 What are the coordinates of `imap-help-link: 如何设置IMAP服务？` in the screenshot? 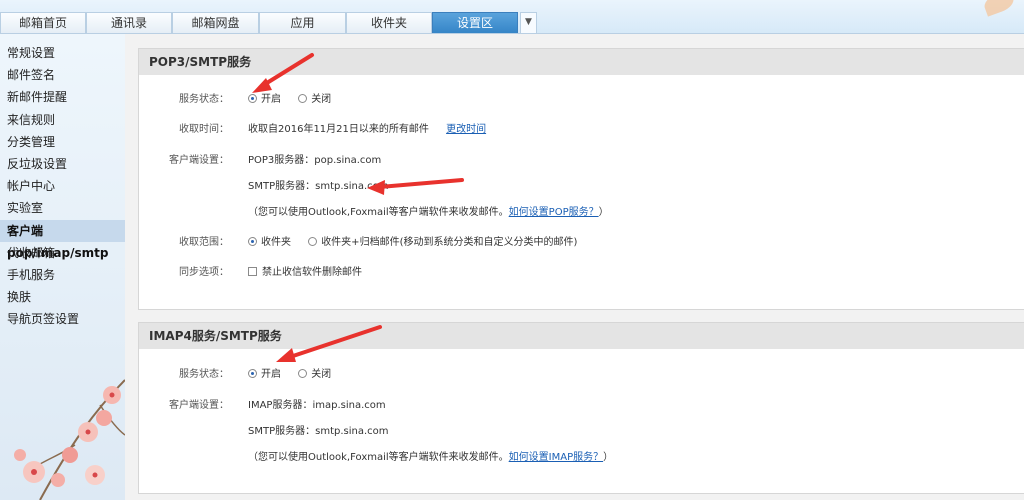 It's located at (556, 457).